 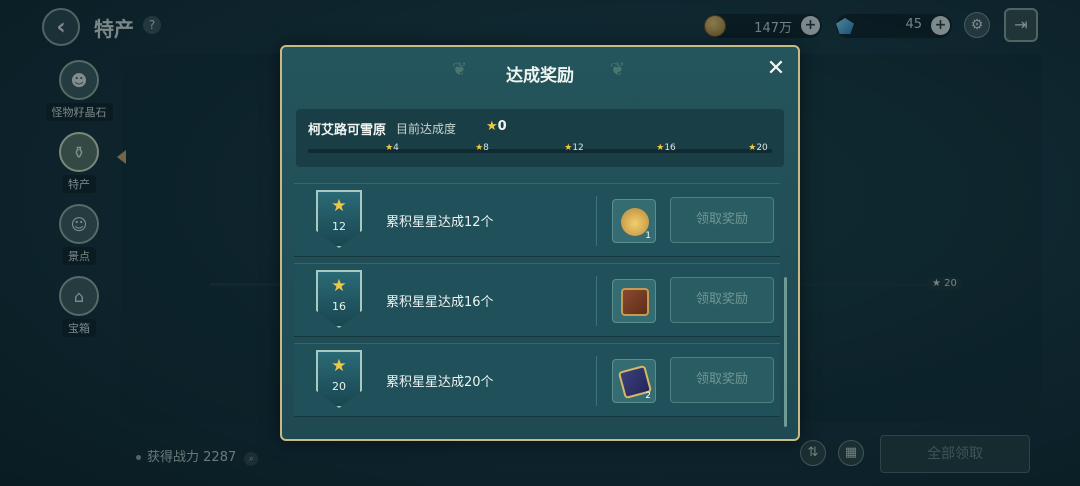 I want to click on progress-tick: ★16, so click(x=666, y=148).